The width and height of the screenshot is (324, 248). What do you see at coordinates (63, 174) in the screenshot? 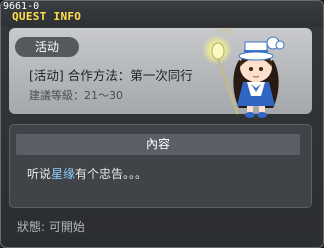
I see `content-highlight-npc-name: 星缘` at bounding box center [63, 174].